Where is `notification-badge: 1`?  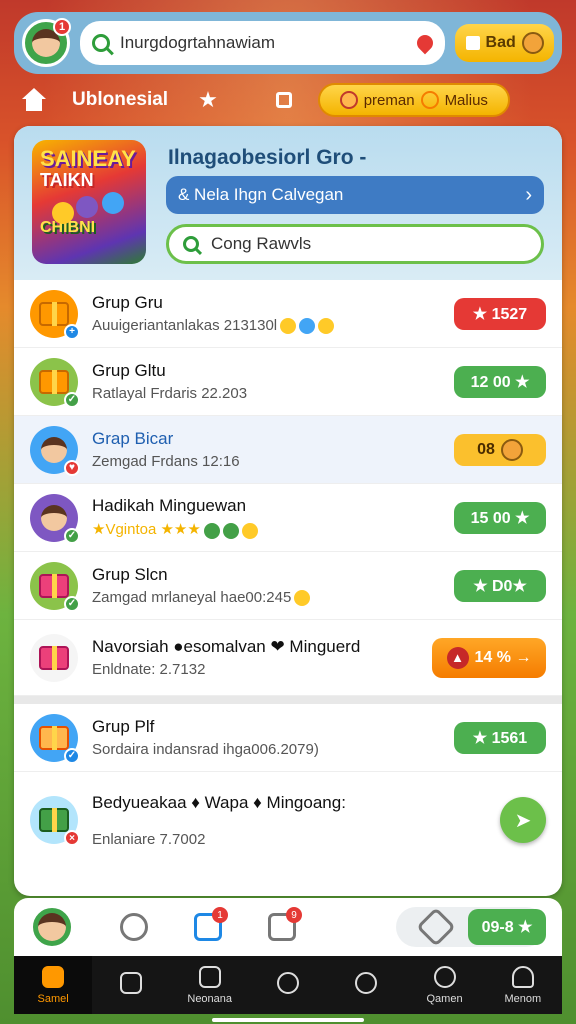
notification-badge: 1 is located at coordinates (62, 27).